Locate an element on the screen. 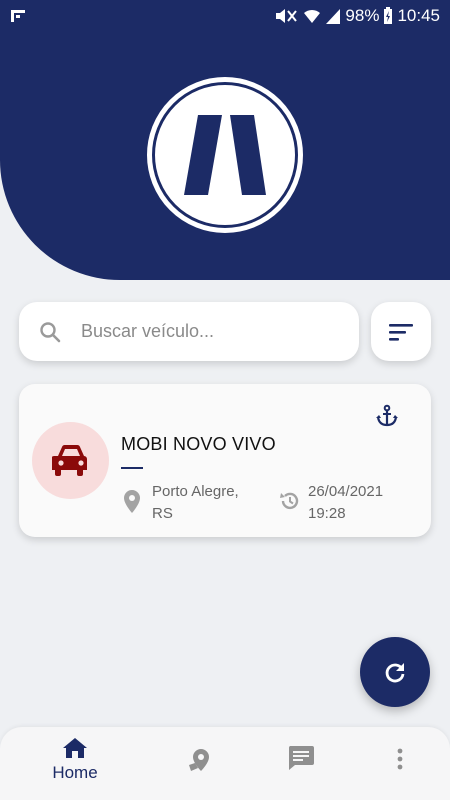 Image resolution: width=450 pixels, height=800 pixels. signal-icon is located at coordinates (333, 16).